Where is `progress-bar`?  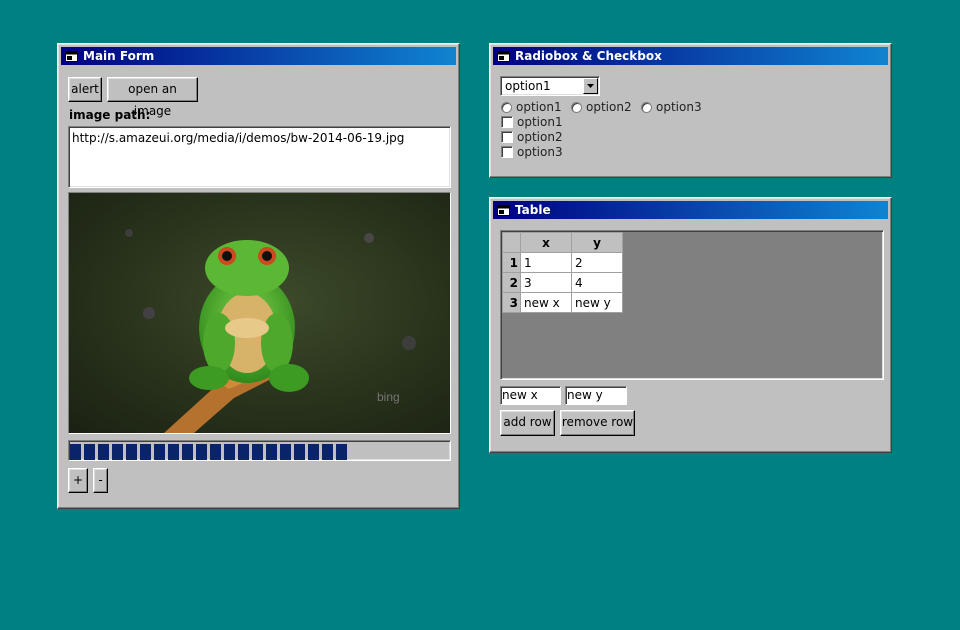 progress-bar is located at coordinates (259, 450).